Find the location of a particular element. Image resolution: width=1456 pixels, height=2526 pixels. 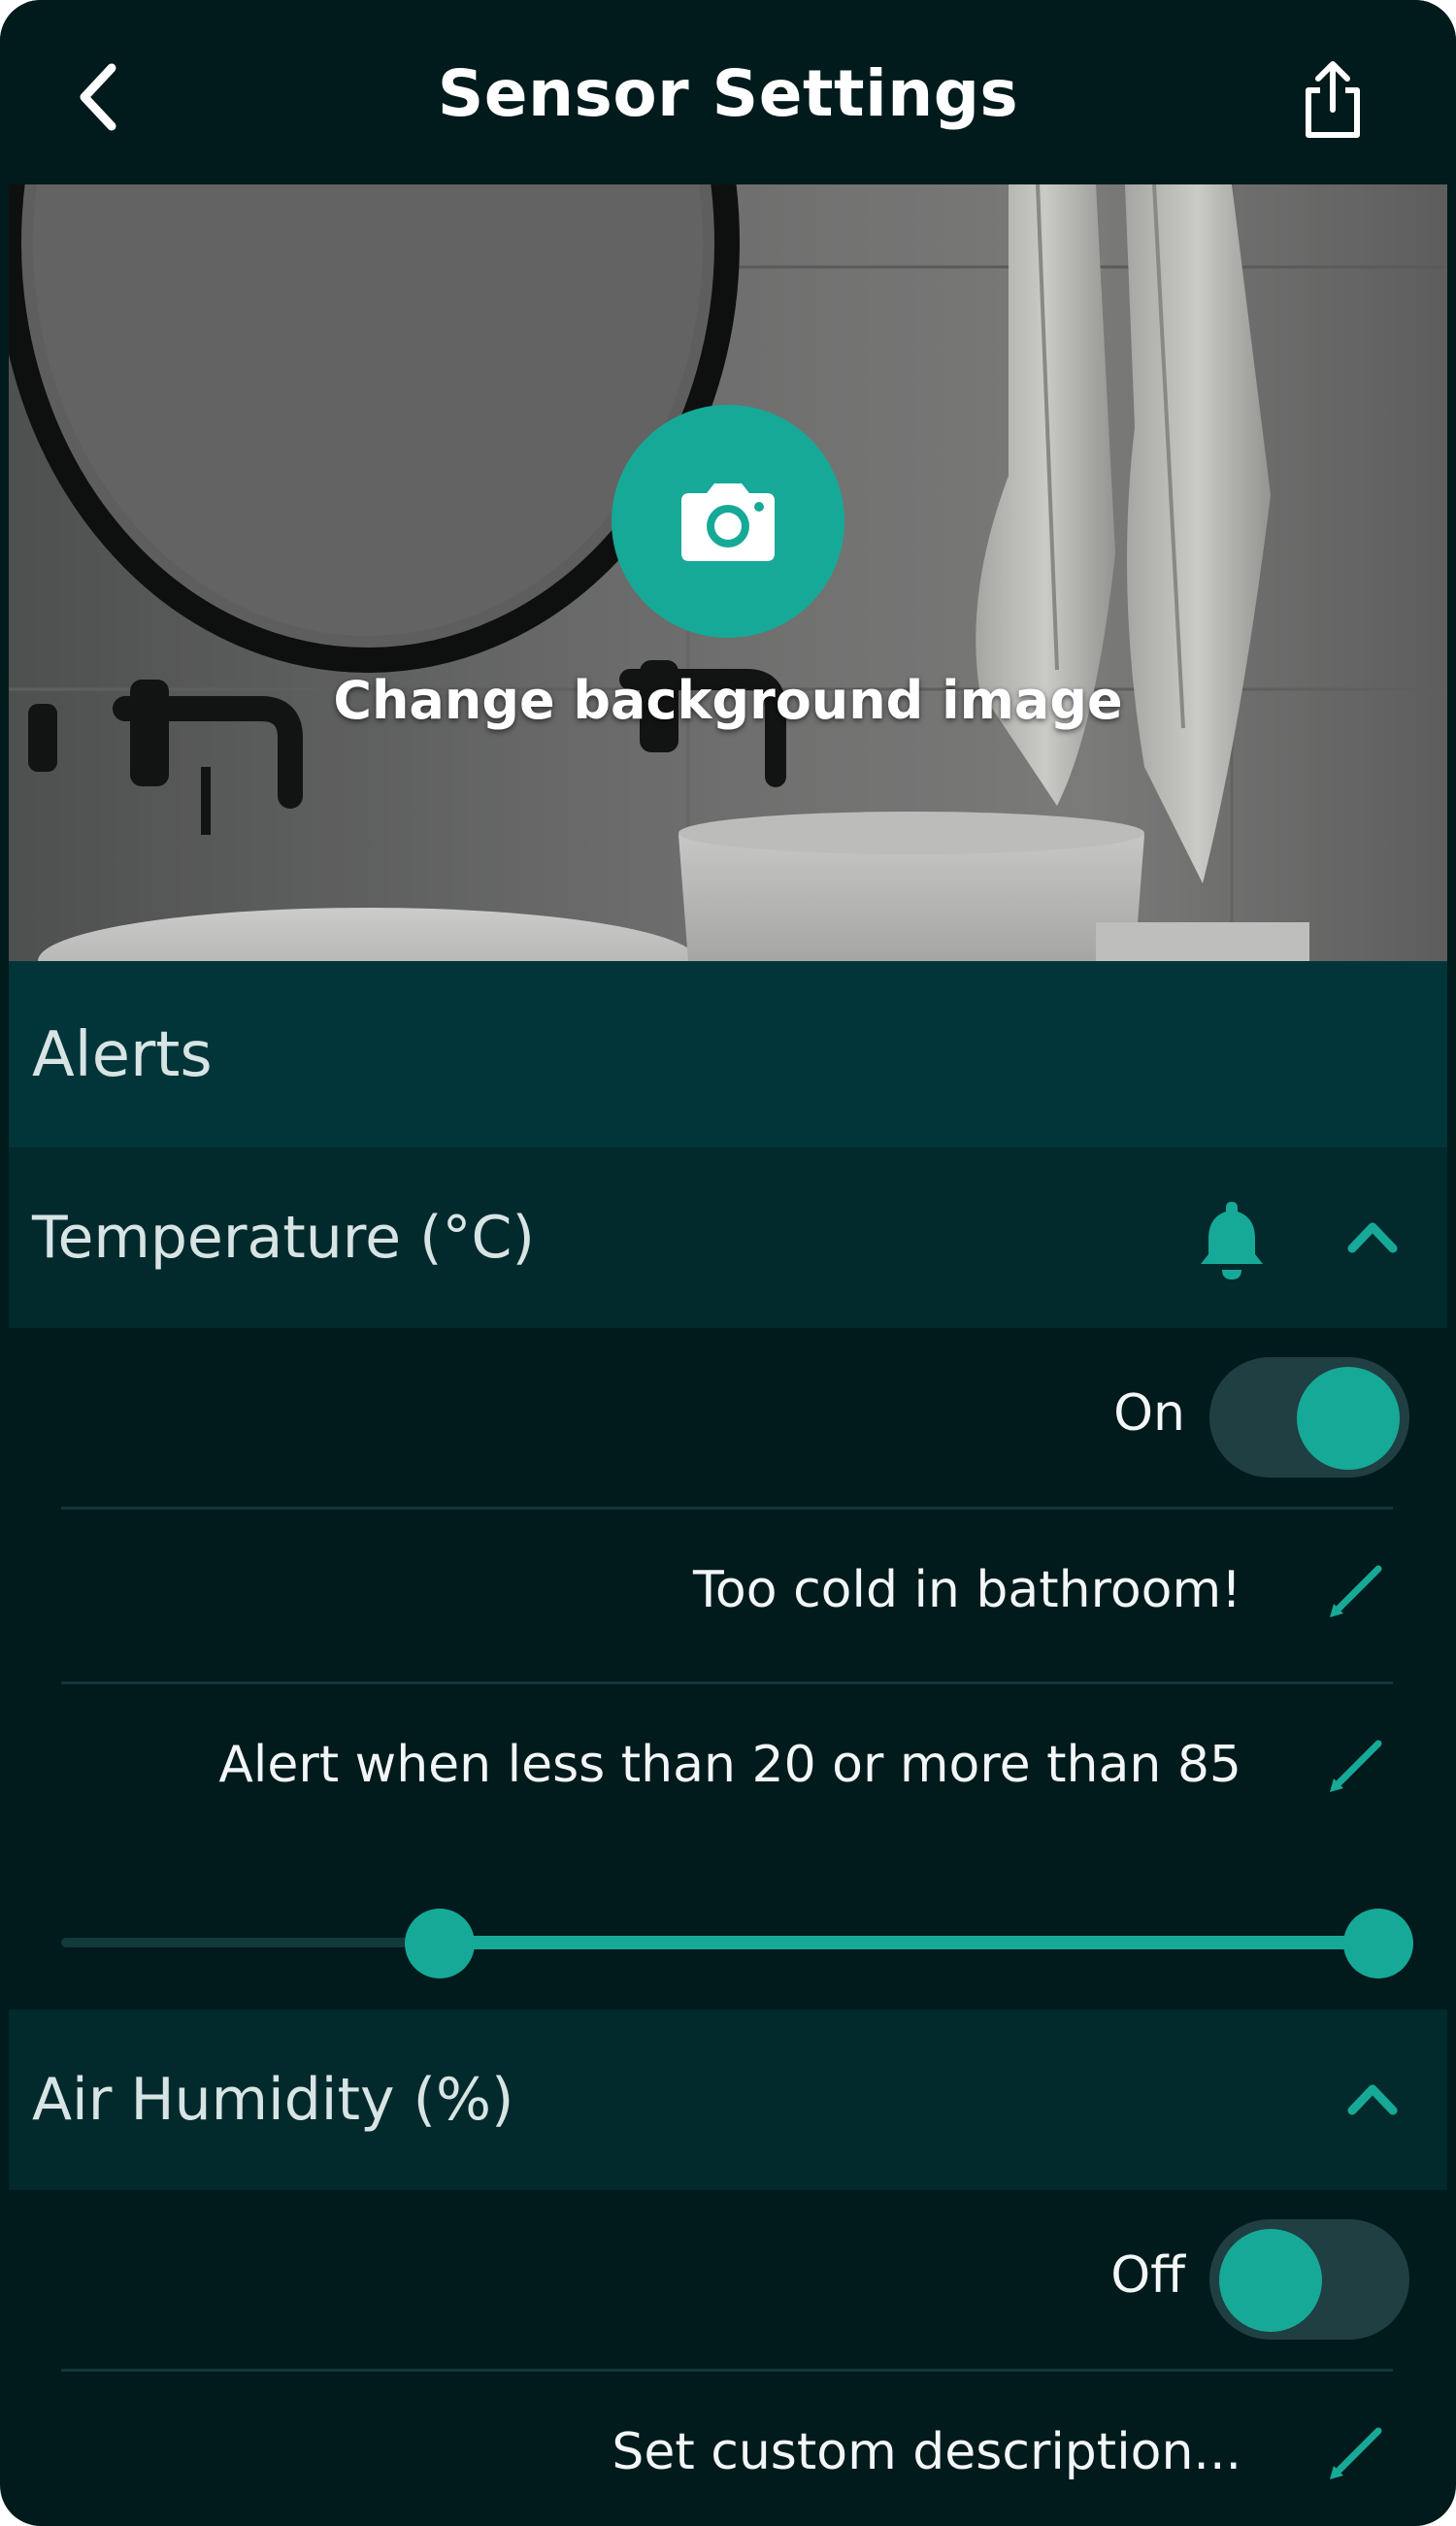

change-image-button is located at coordinates (728, 521).